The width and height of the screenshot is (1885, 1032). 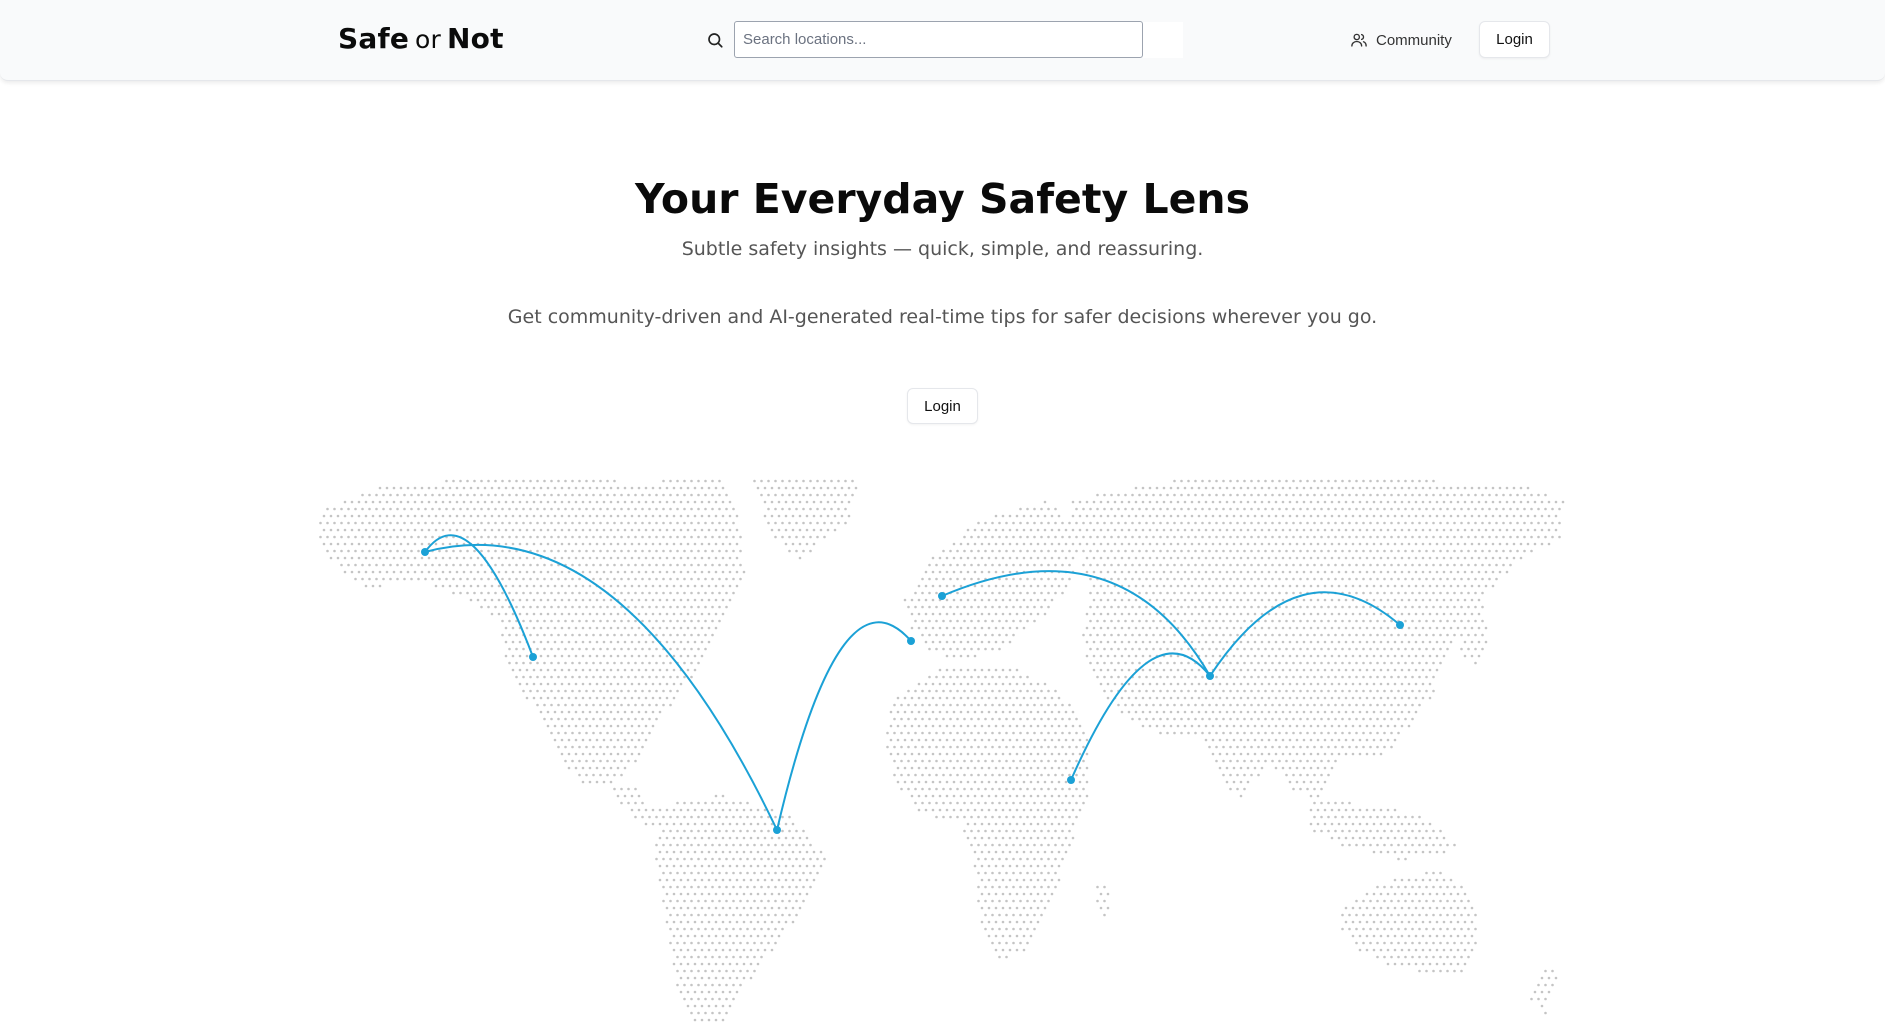 What do you see at coordinates (938, 39) in the screenshot?
I see `search-input` at bounding box center [938, 39].